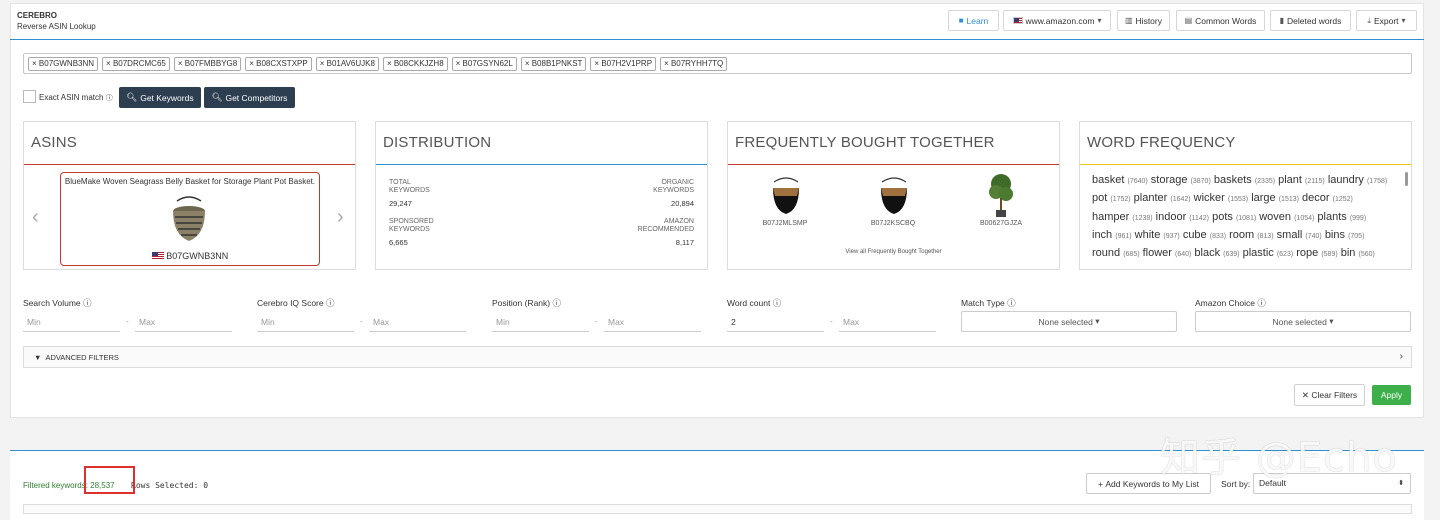 The width and height of the screenshot is (1440, 520). I want to click on asin-tag: × B08B1PNKST, so click(553, 63).